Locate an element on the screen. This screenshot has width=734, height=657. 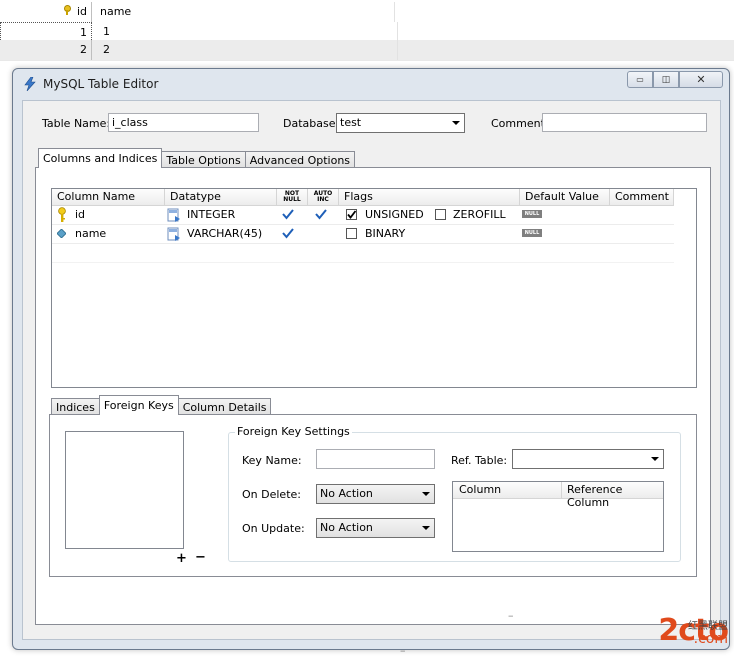
sub-tabs: Indices Foreign Keys Column Details is located at coordinates (161, 405).